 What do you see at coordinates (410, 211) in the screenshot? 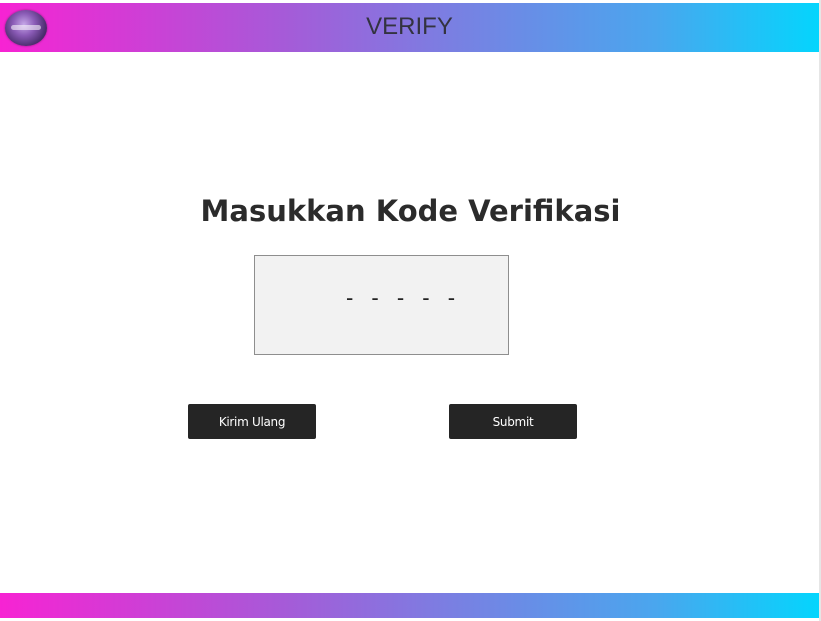
I see `verification-heading: Masukkan Kode Verifikasi` at bounding box center [410, 211].